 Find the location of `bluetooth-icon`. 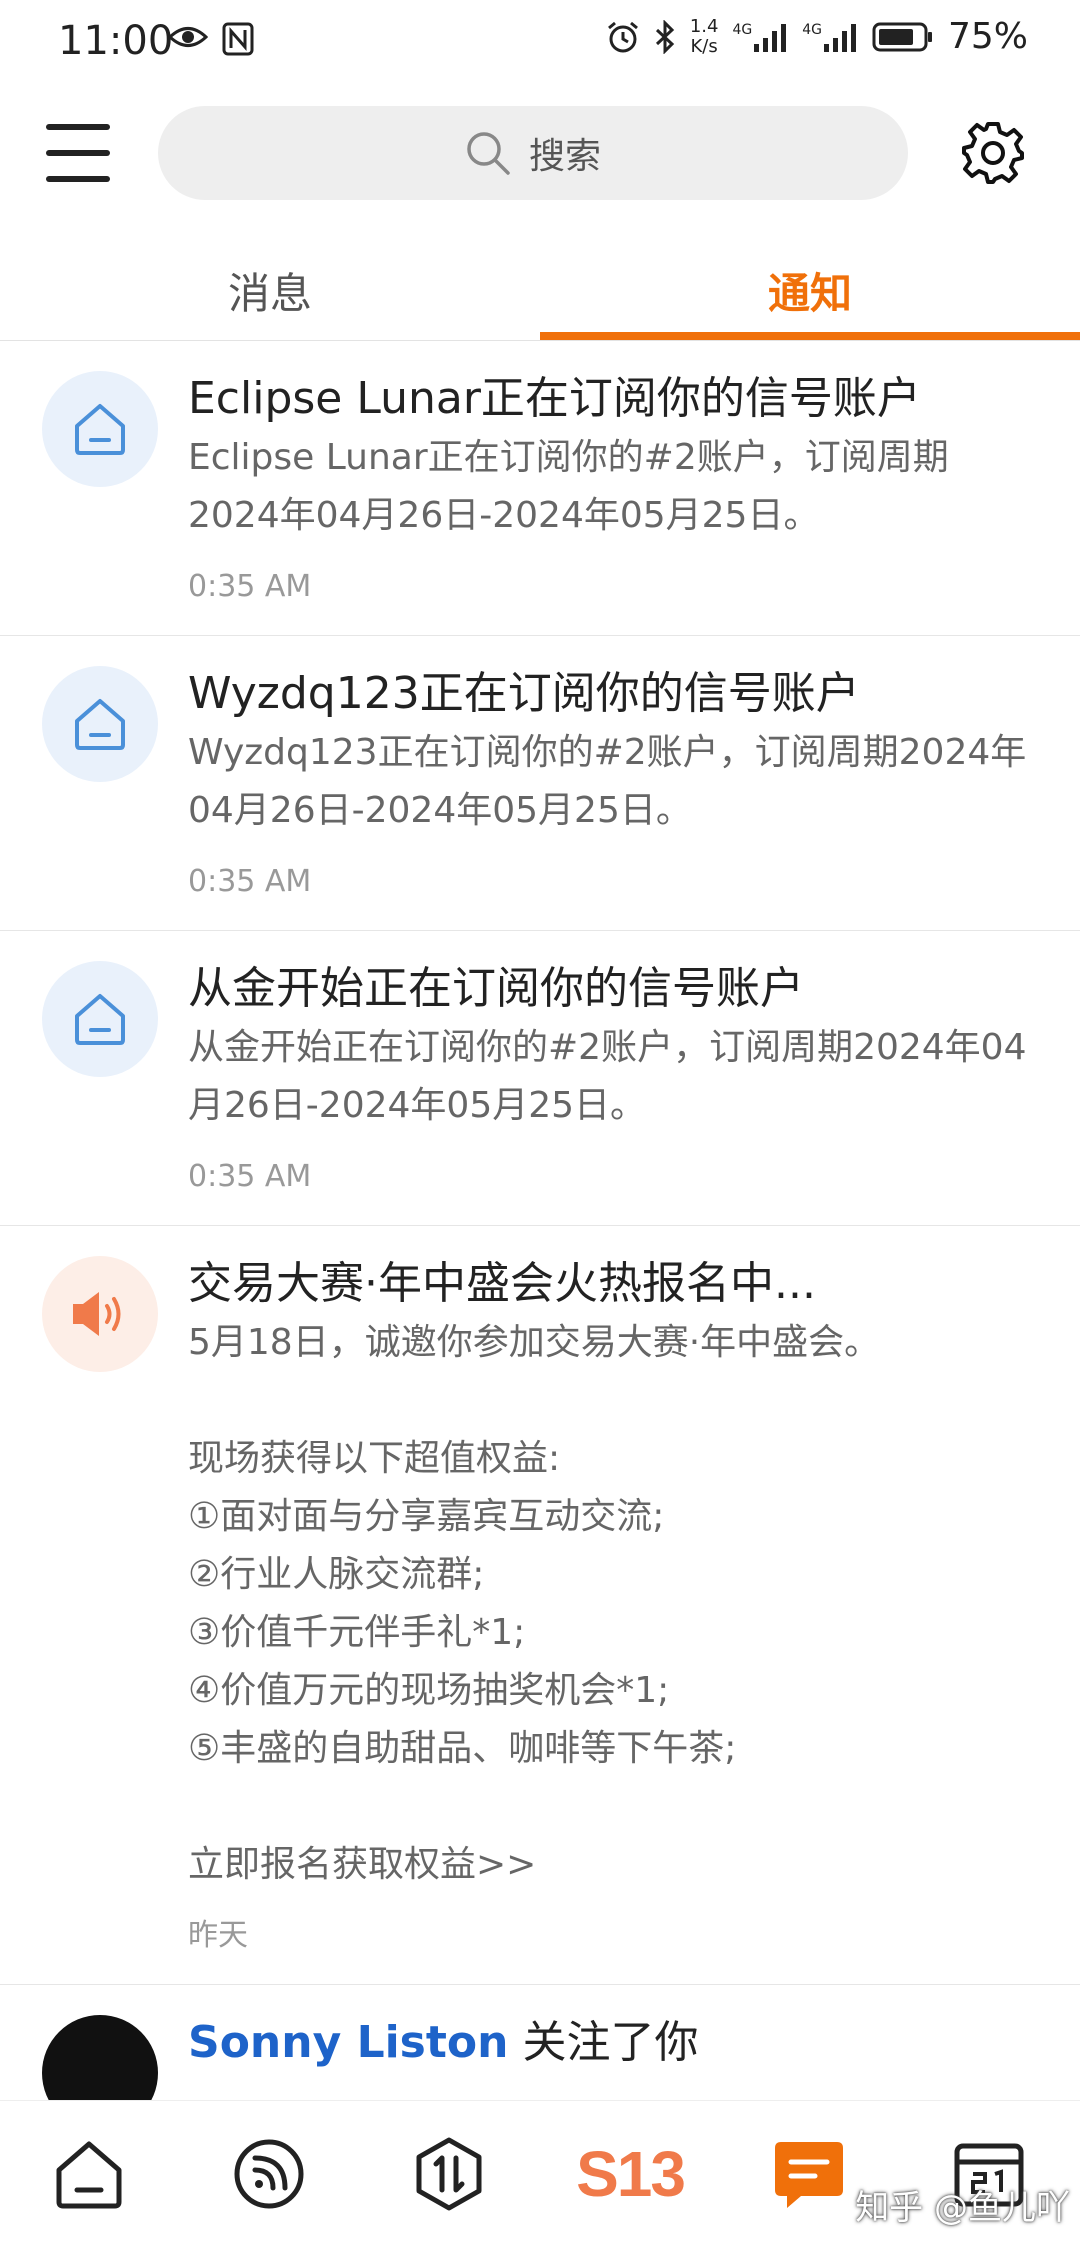

bluetooth-icon is located at coordinates (664, 36).